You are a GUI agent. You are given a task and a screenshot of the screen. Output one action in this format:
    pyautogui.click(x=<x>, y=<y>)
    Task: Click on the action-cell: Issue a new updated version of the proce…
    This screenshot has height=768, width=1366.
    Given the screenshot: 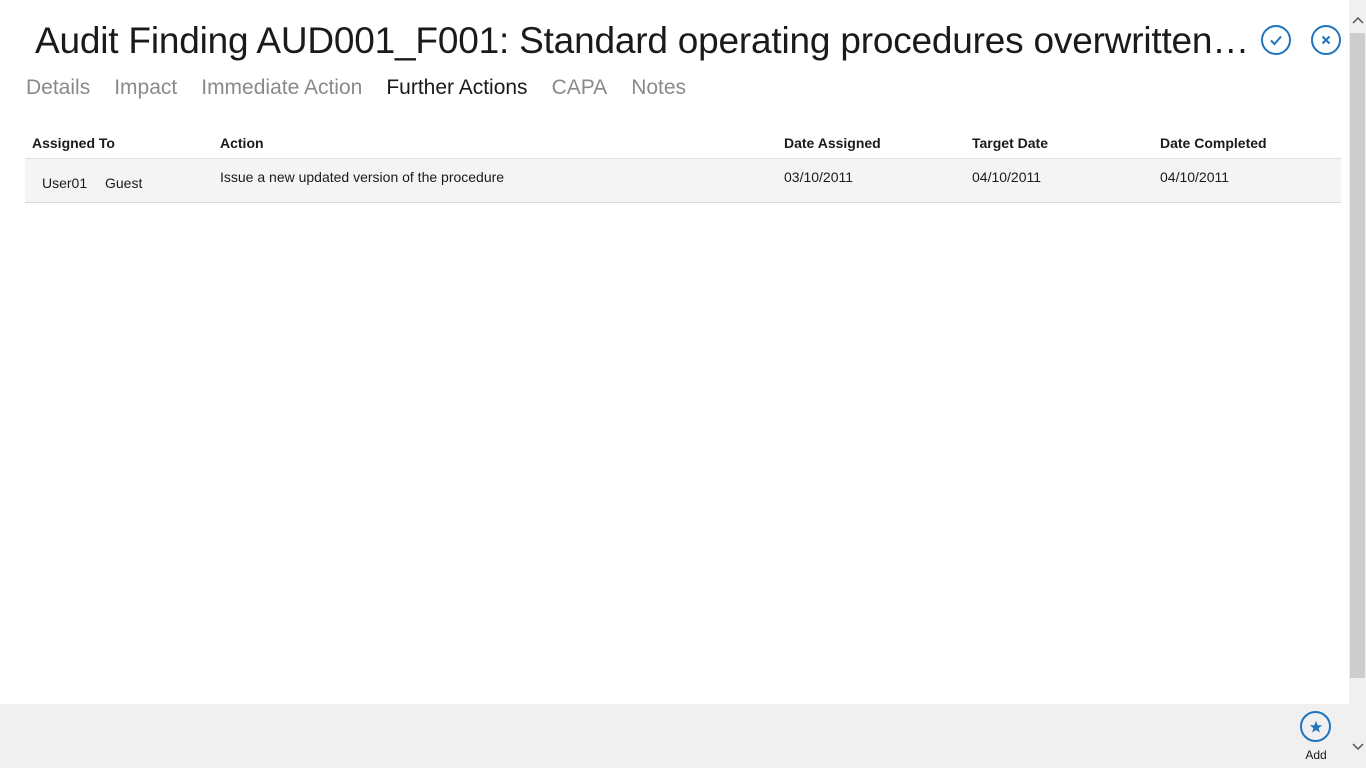 What is the action you would take?
    pyautogui.click(x=362, y=177)
    